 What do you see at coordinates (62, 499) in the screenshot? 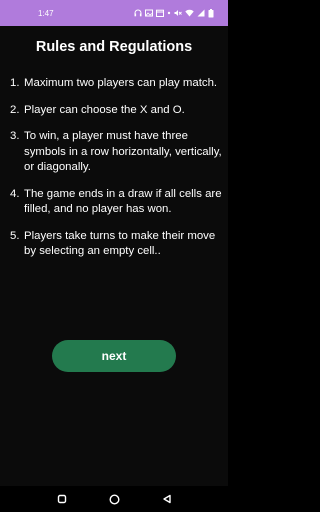
I see `recent-apps-icon` at bounding box center [62, 499].